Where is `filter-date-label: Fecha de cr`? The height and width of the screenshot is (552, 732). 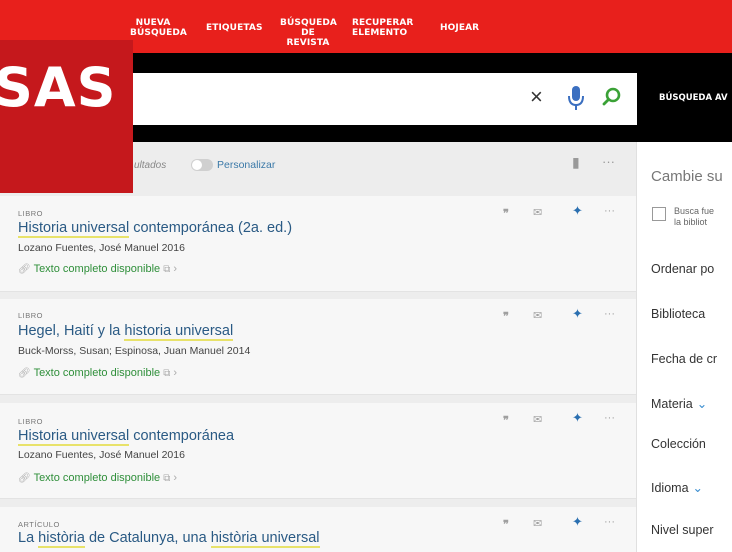
filter-date-label: Fecha de cr is located at coordinates (684, 359).